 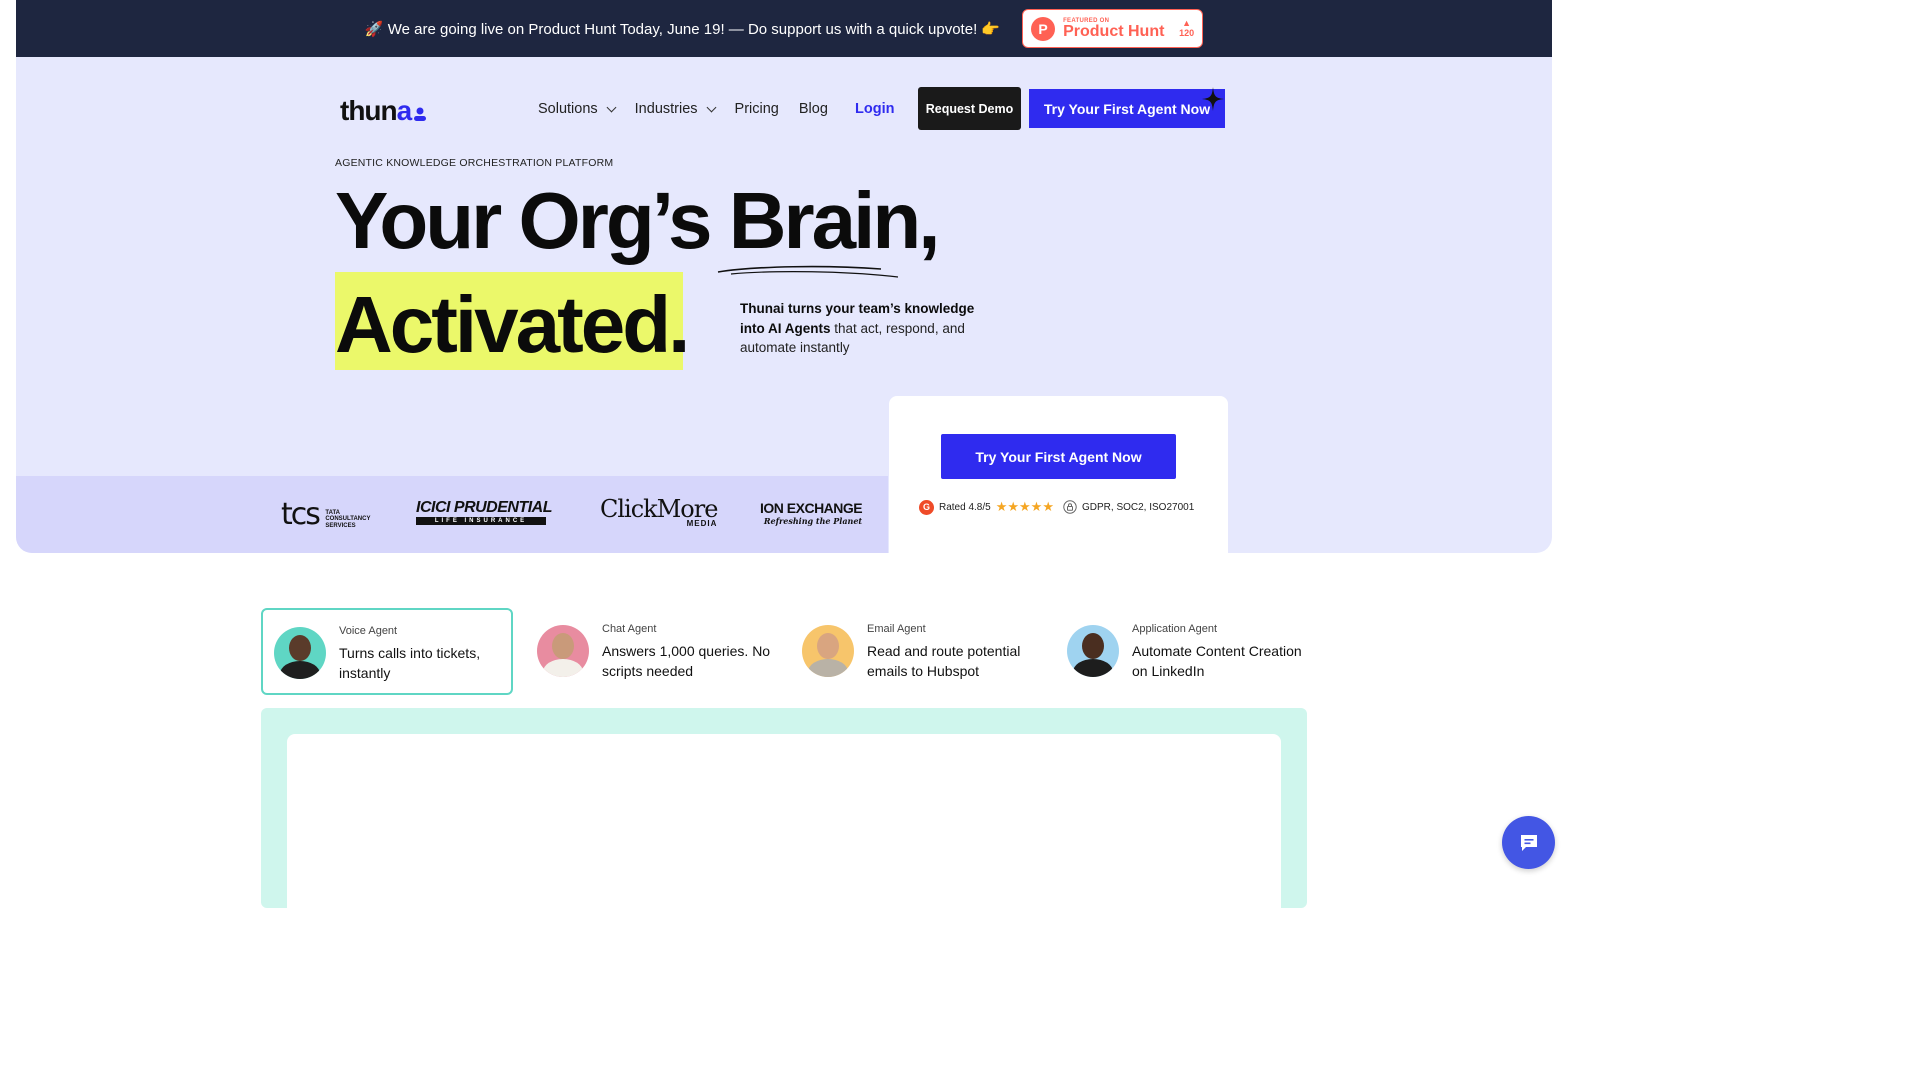 What do you see at coordinates (965, 507) in the screenshot?
I see `rating-text: Rated 4.8/5` at bounding box center [965, 507].